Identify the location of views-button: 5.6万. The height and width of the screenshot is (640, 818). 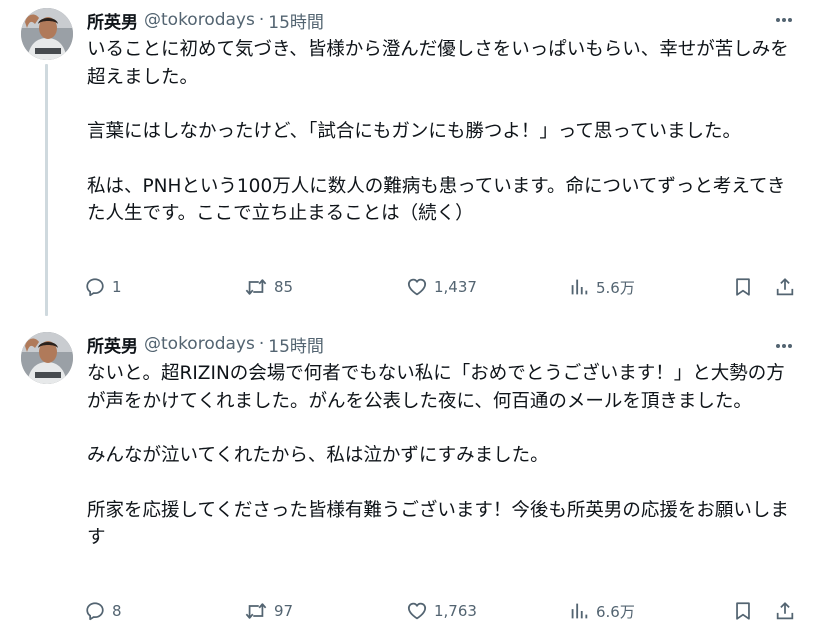
(601, 287).